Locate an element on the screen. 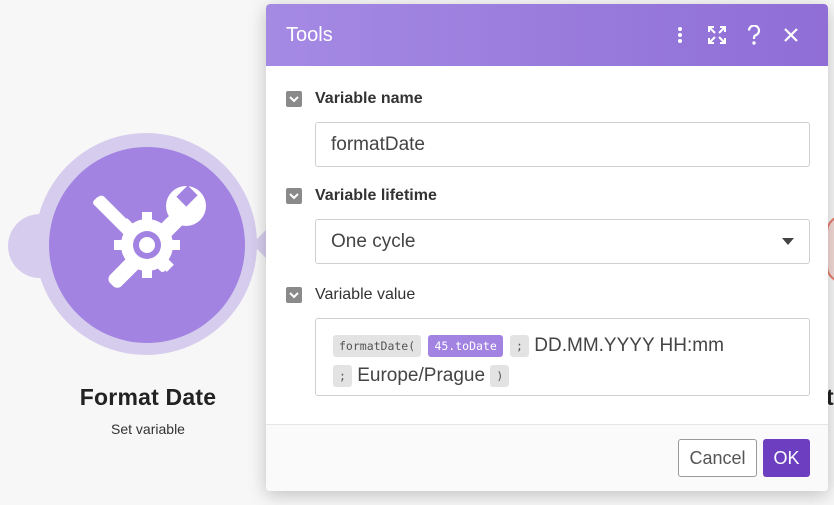 This screenshot has width=834, height=505. more-vertical-icon is located at coordinates (680, 35).